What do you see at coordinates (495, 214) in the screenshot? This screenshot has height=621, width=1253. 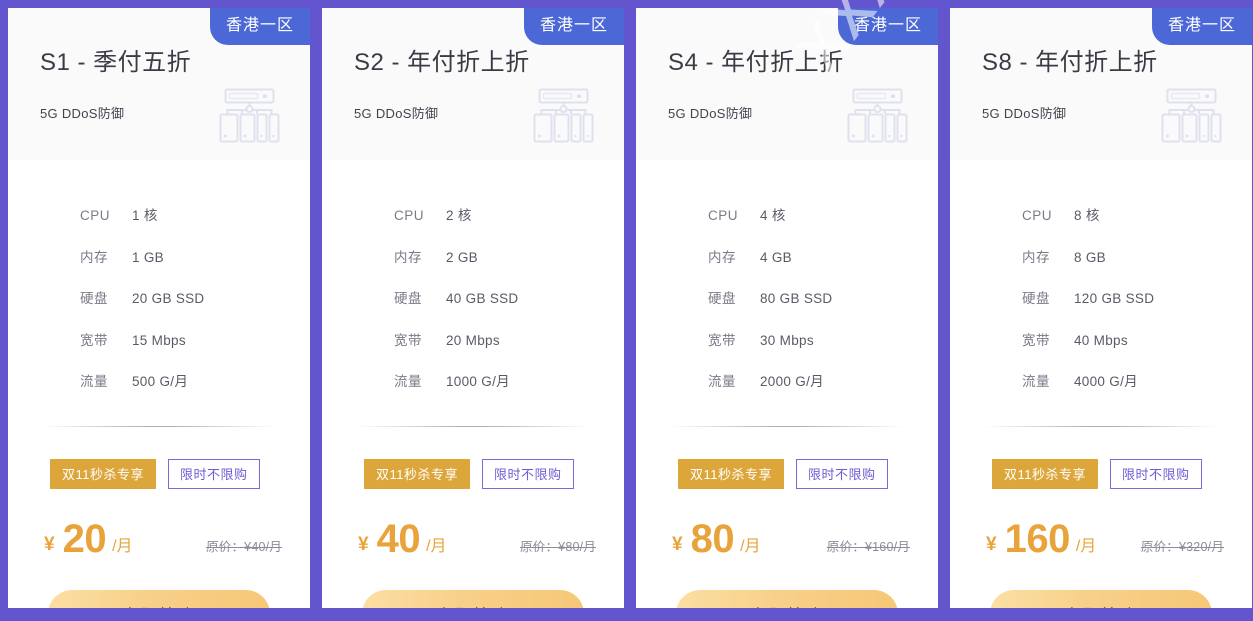 I see `spec-row: CPU 2 核` at bounding box center [495, 214].